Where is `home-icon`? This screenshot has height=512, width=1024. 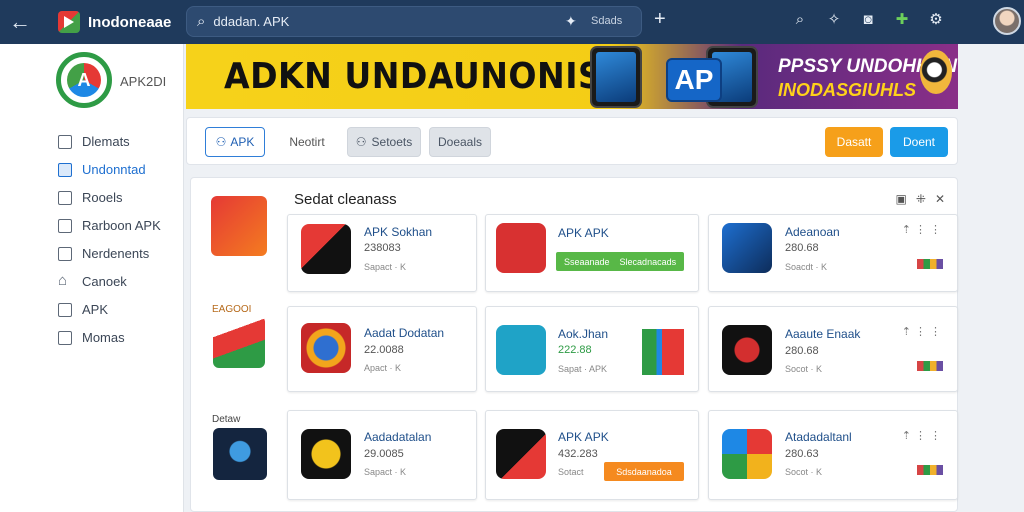
home-icon is located at coordinates (65, 281).